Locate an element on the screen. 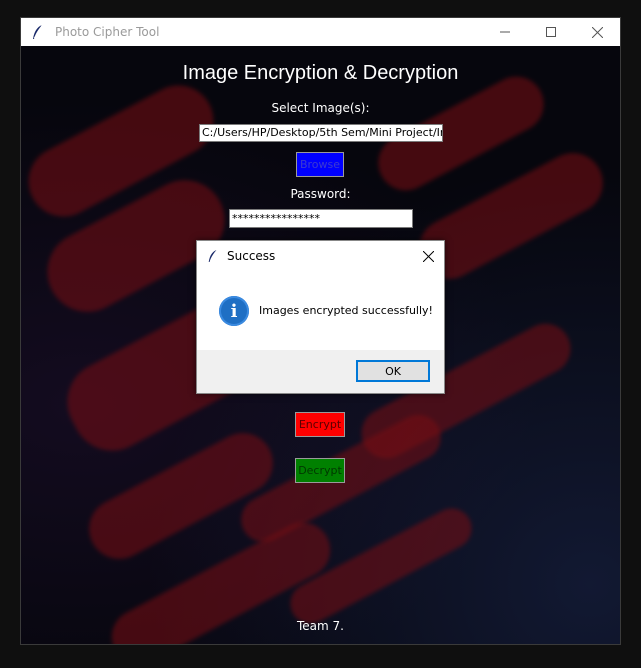 The height and width of the screenshot is (668, 641). minimize-button is located at coordinates (505, 32).